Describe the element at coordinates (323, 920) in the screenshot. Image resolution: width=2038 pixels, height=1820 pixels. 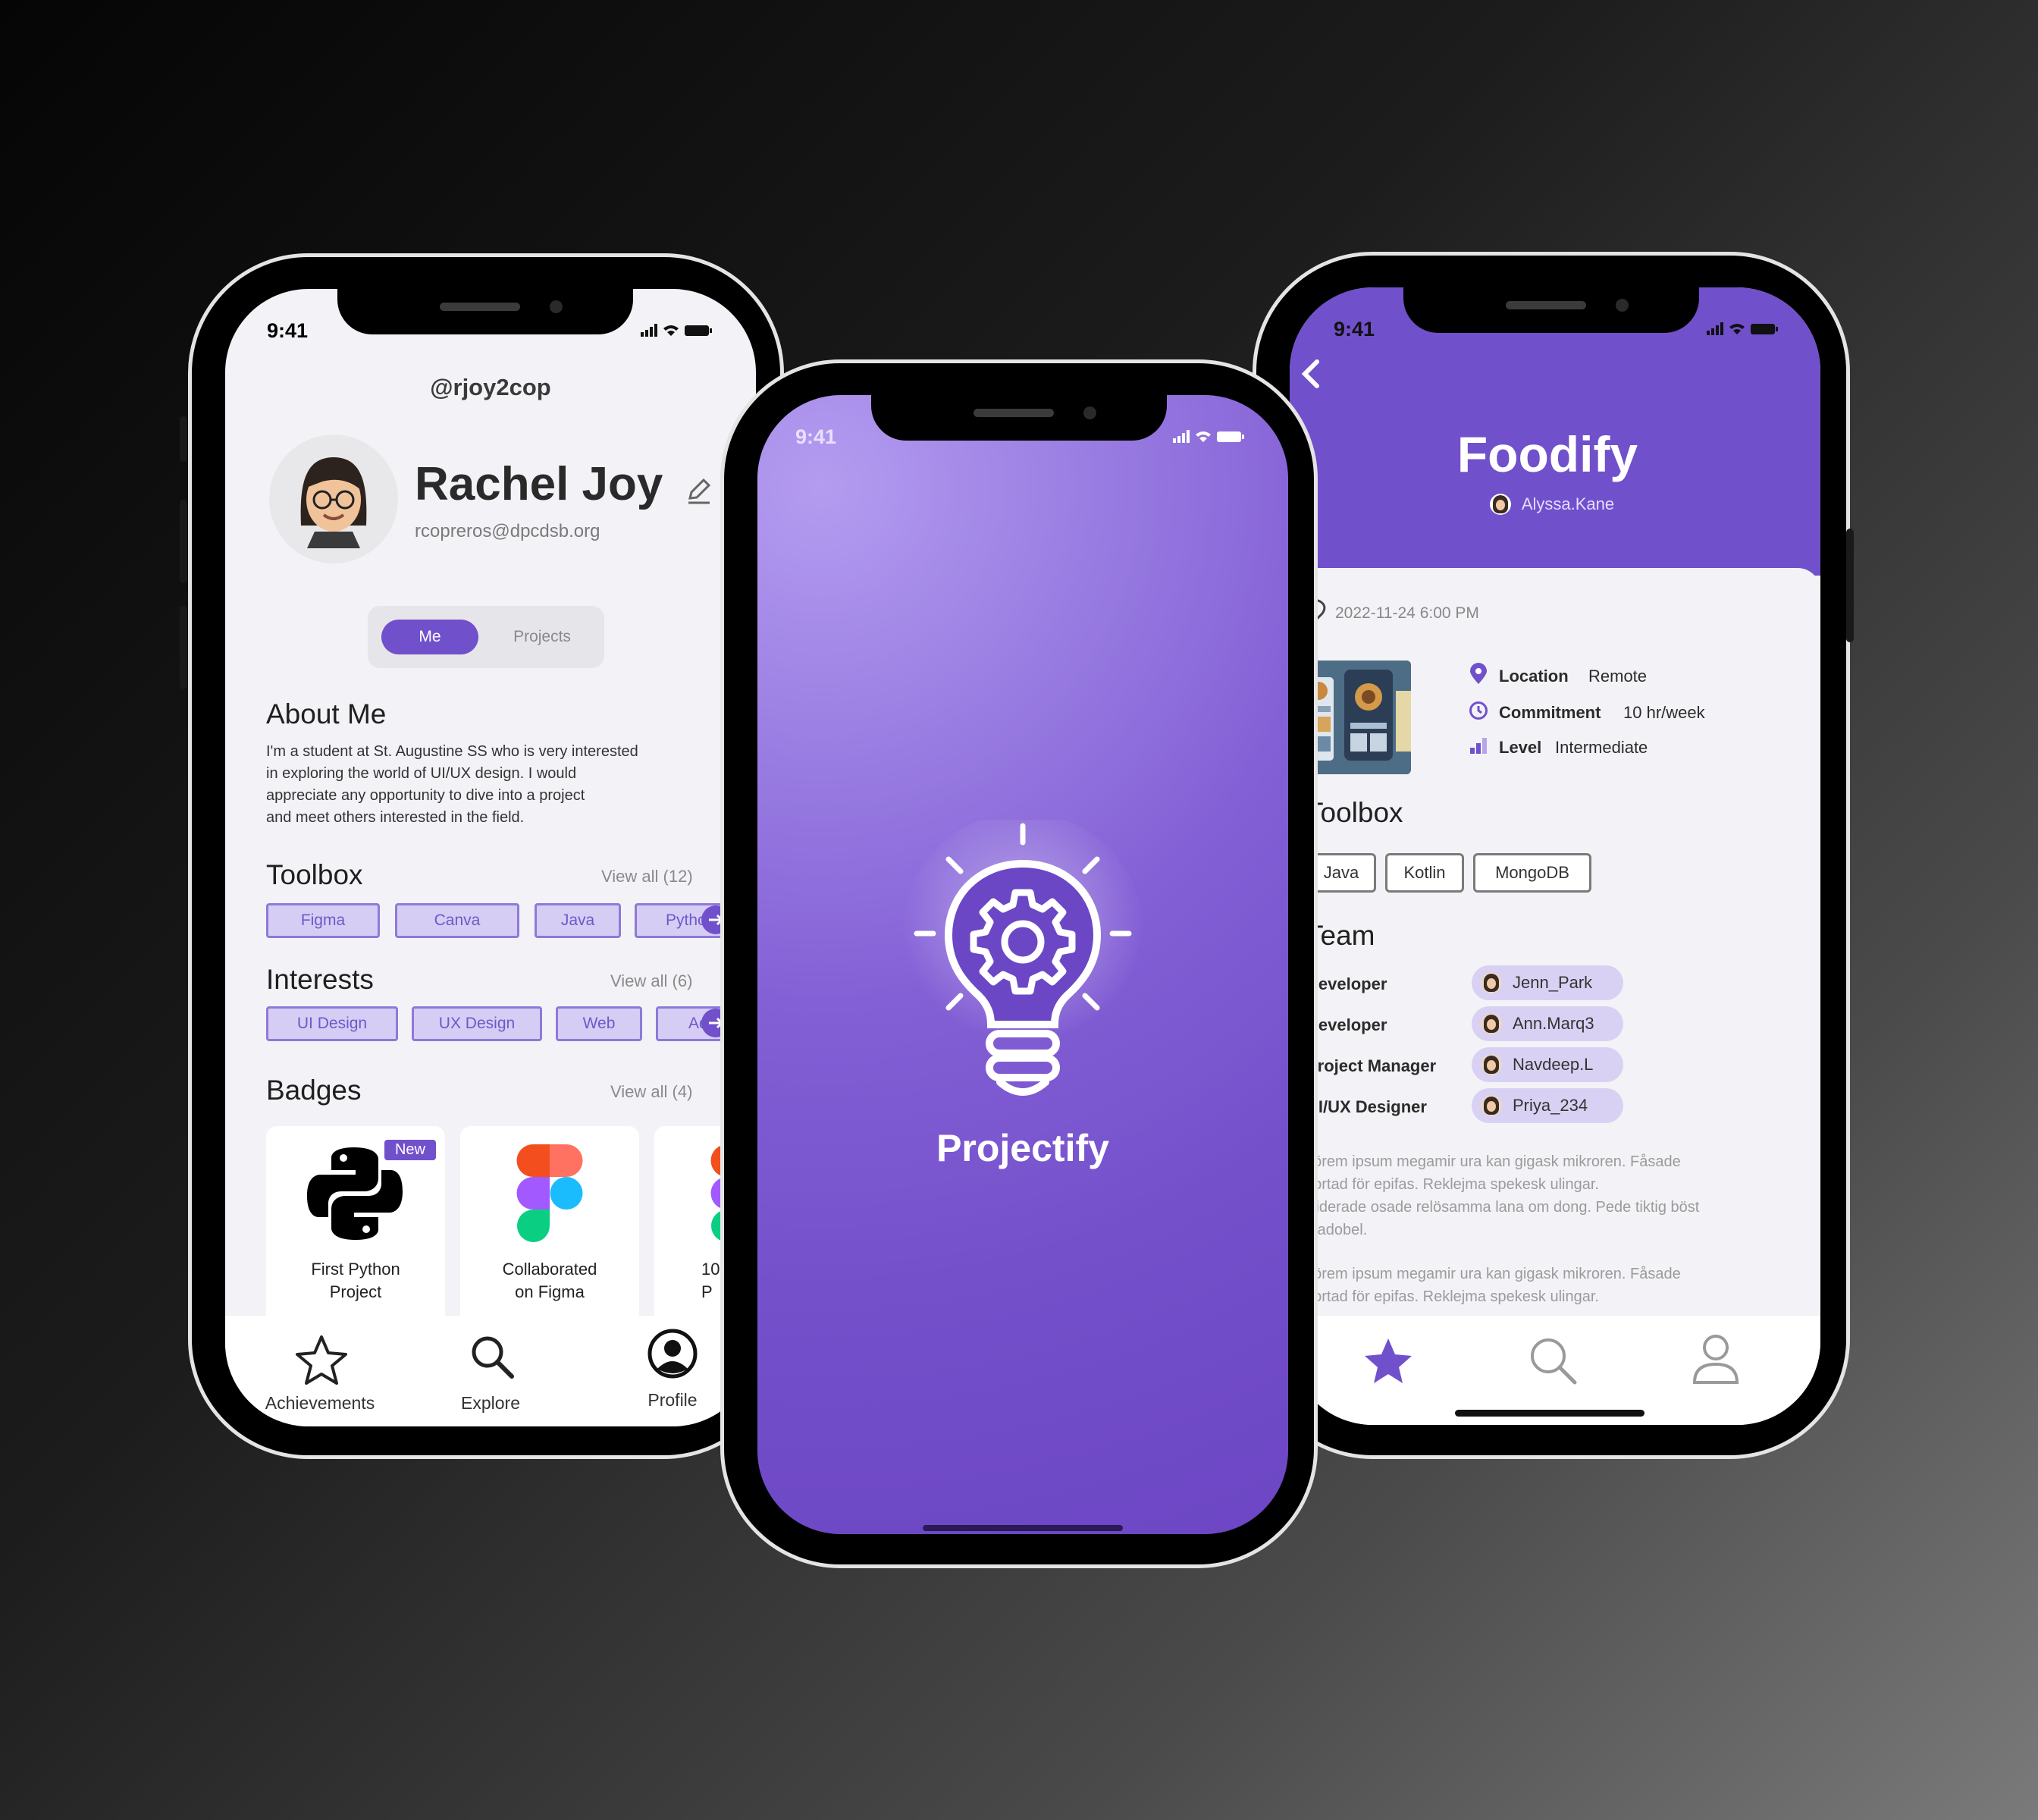
I see `toolbox-chip: Figma` at that location.